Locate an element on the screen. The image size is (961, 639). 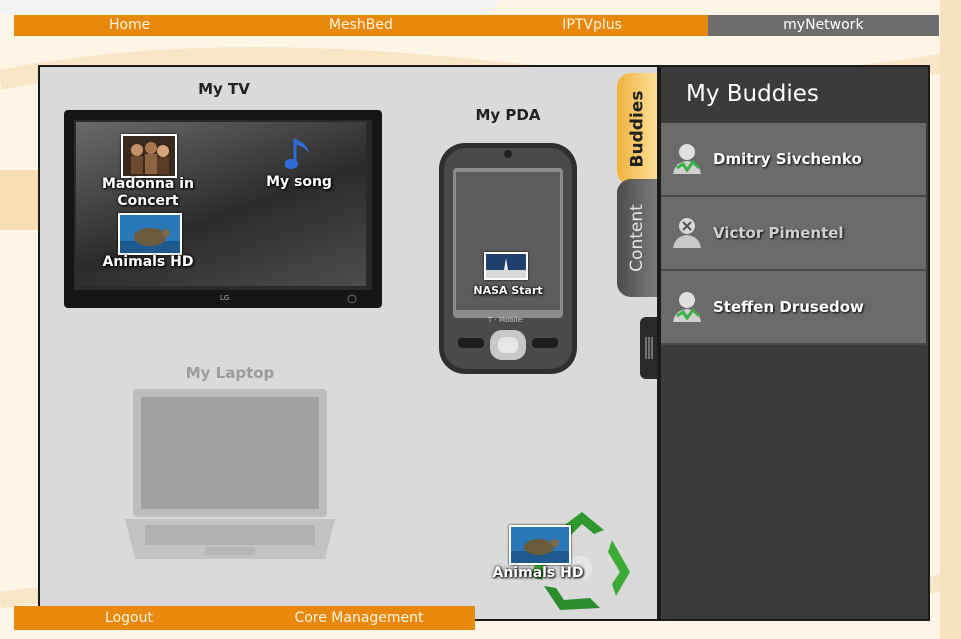
tab-buddies-label: Buddies is located at coordinates (637, 129).